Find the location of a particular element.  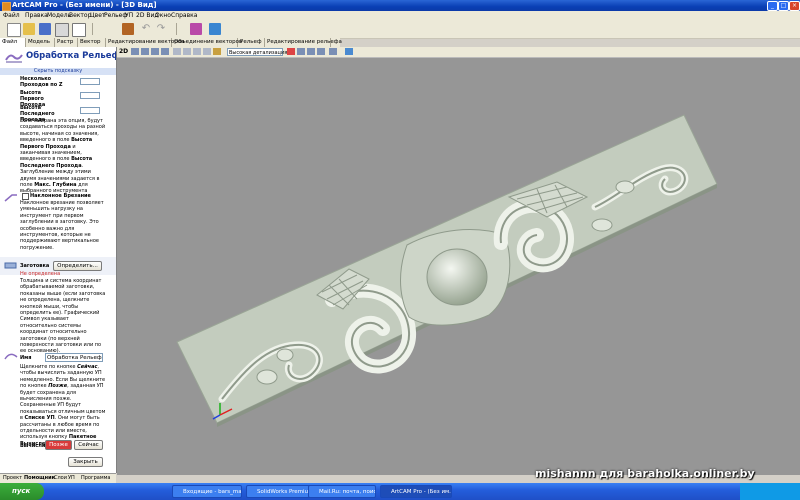

calculate-later-button: Позже is located at coordinates (58, 445).